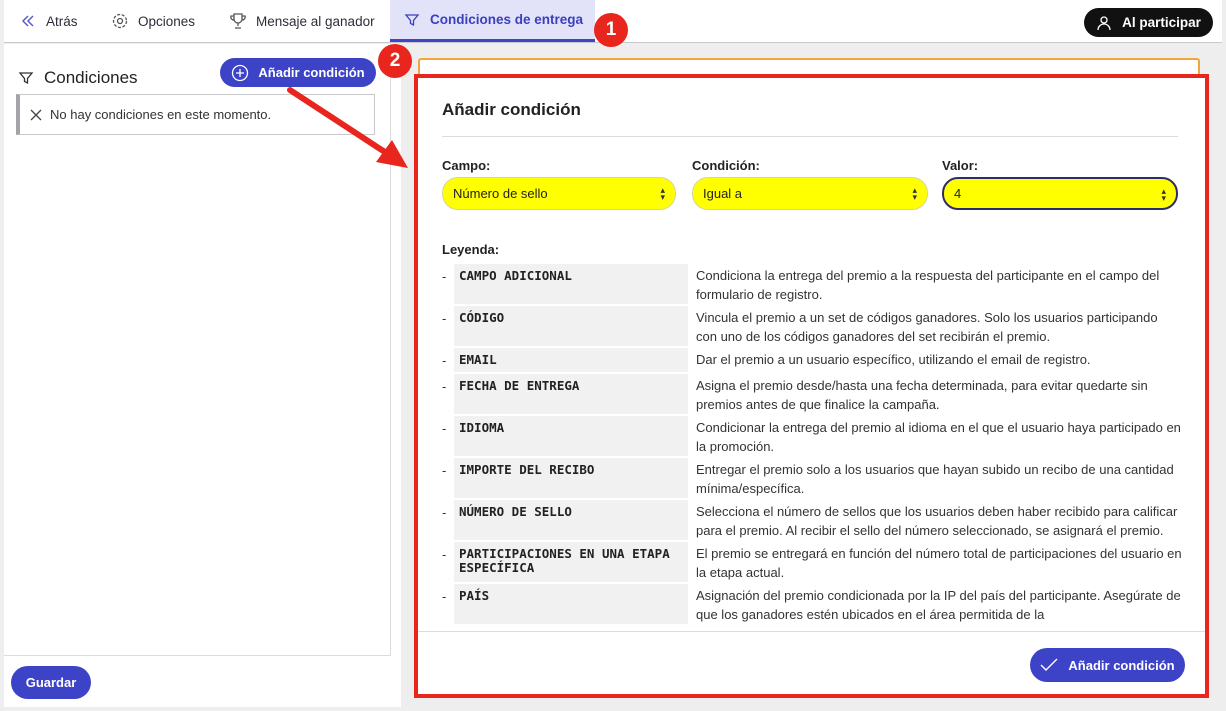 This screenshot has width=1226, height=711. I want to click on tab-winner-message: Mensaje al ganador, so click(301, 21).